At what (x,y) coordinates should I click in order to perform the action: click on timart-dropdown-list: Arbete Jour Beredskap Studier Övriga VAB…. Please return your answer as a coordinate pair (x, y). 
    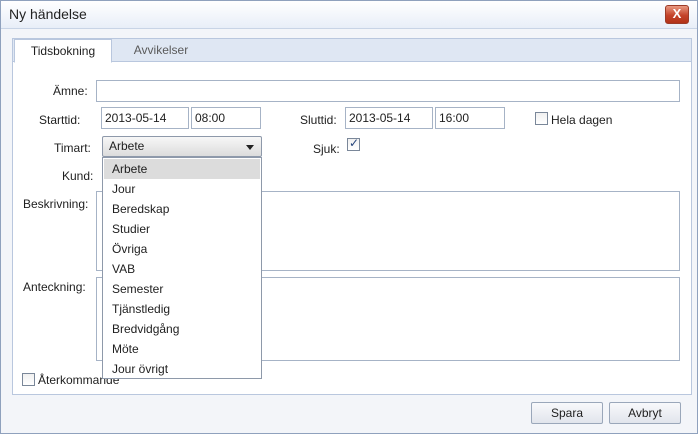
    Looking at the image, I should click on (182, 268).